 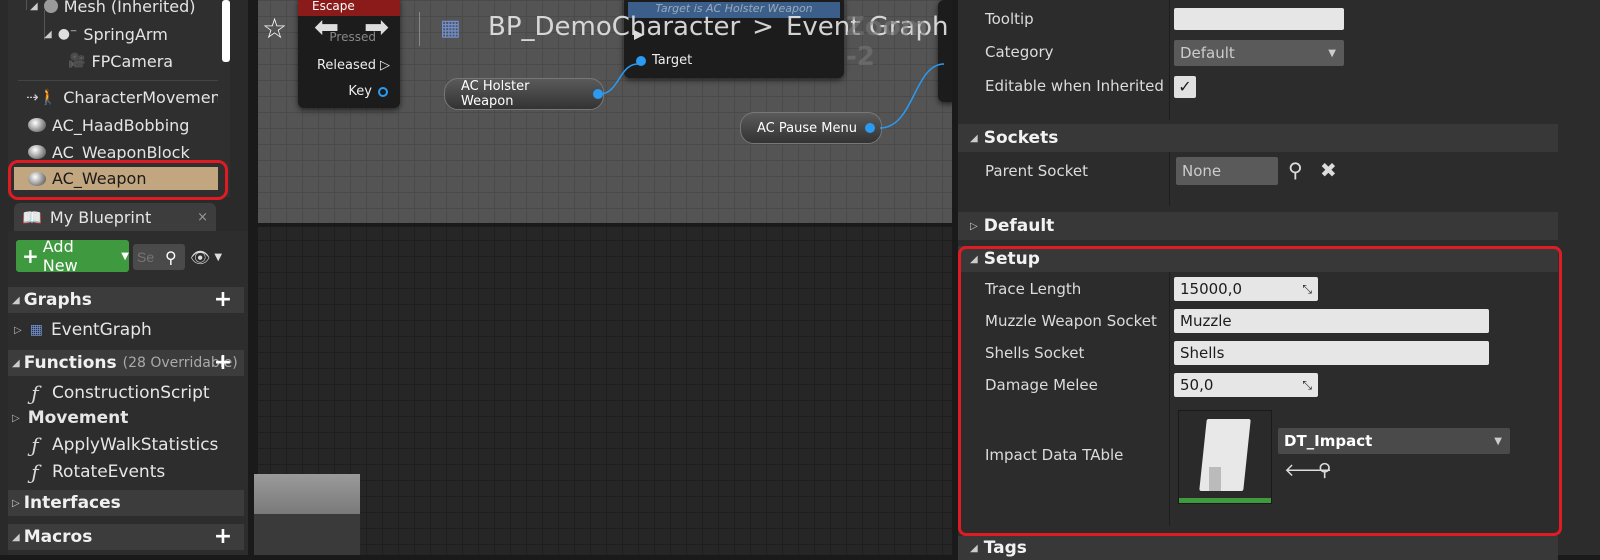 I want to click on section-label: Functions, so click(x=70, y=363).